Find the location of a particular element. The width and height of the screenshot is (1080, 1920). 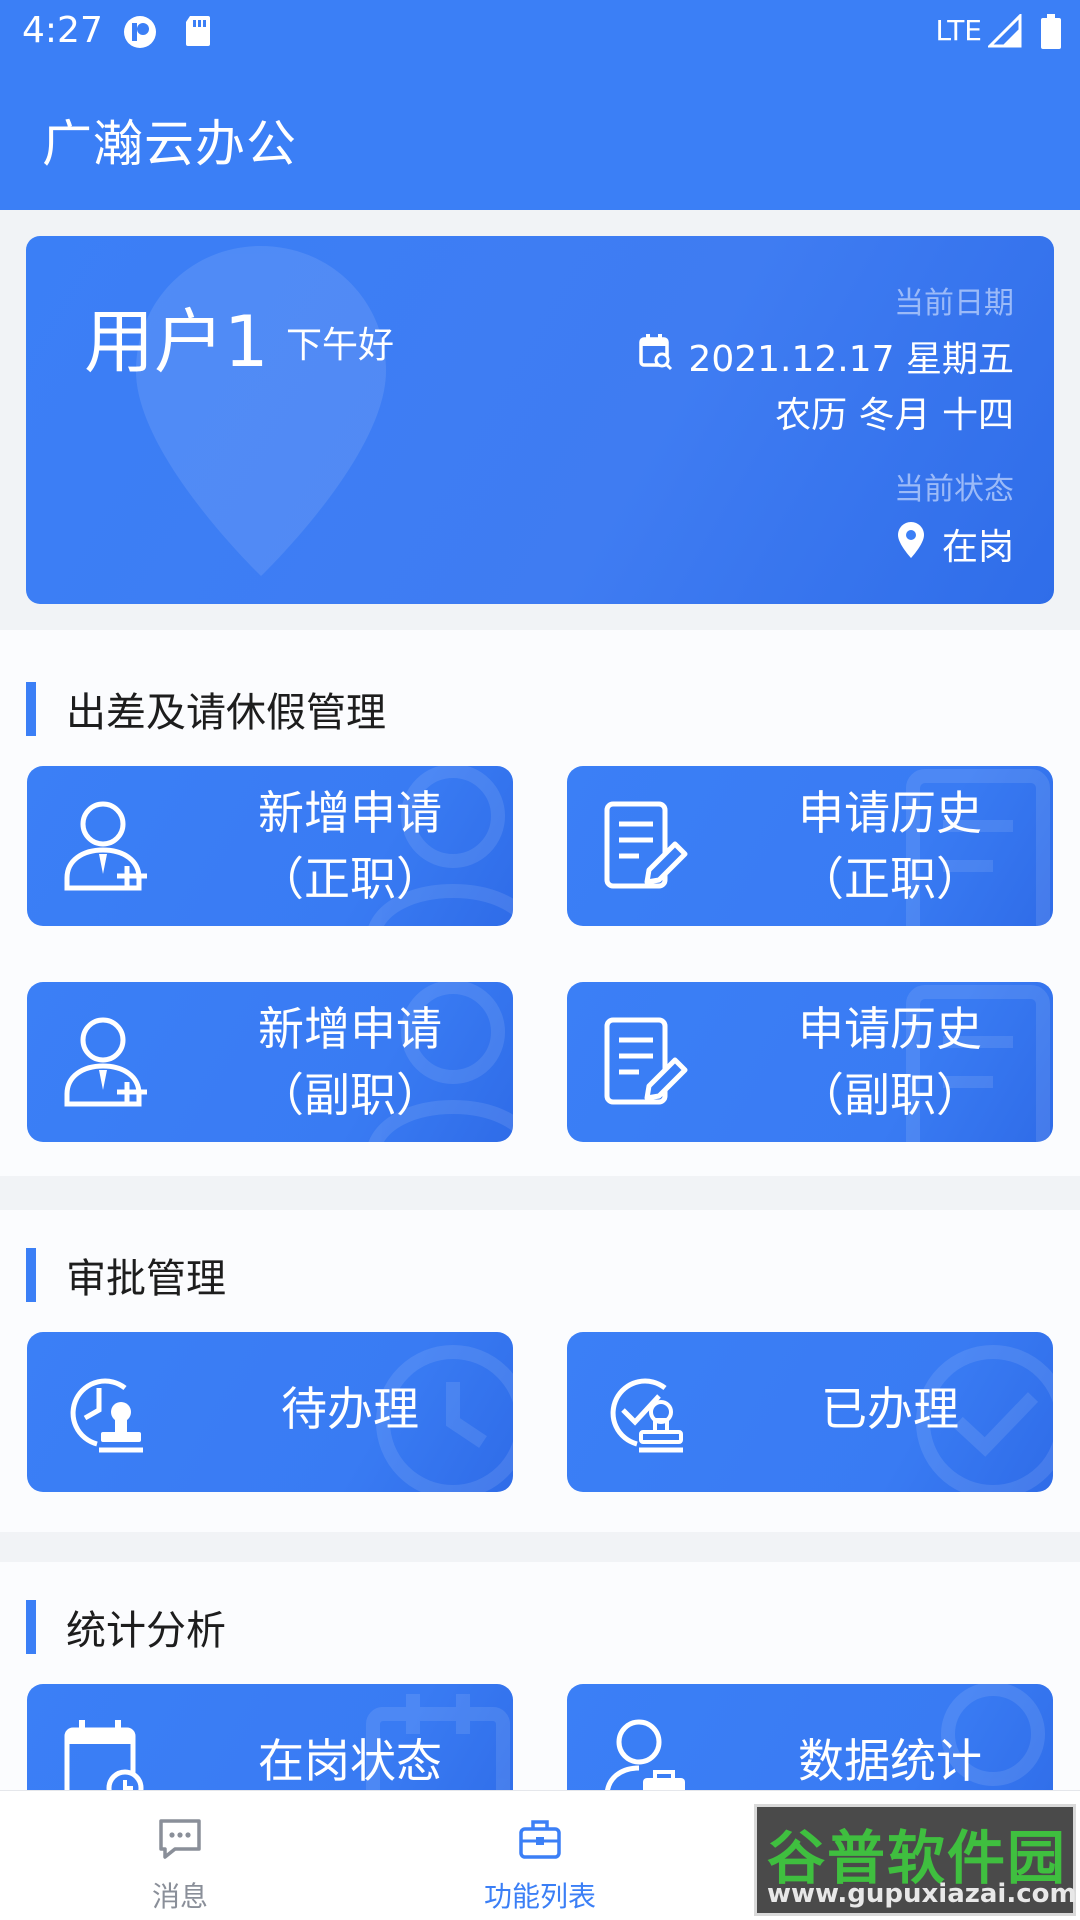

nav-item-messages: 消息 is located at coordinates (180, 1855).